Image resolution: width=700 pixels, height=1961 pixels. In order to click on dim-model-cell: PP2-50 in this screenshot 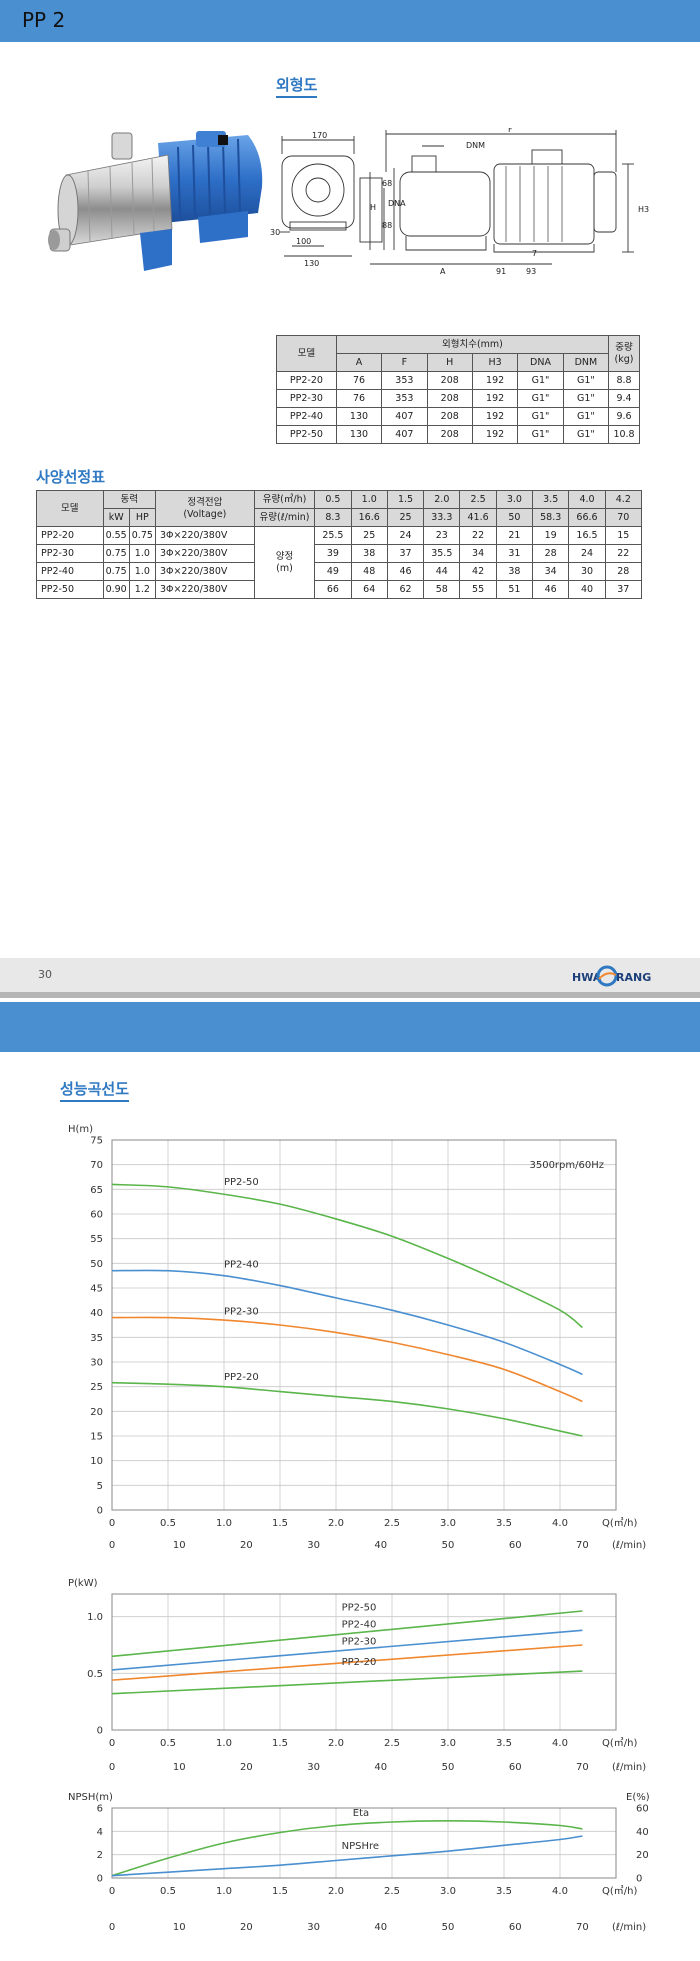, I will do `click(306, 434)`.